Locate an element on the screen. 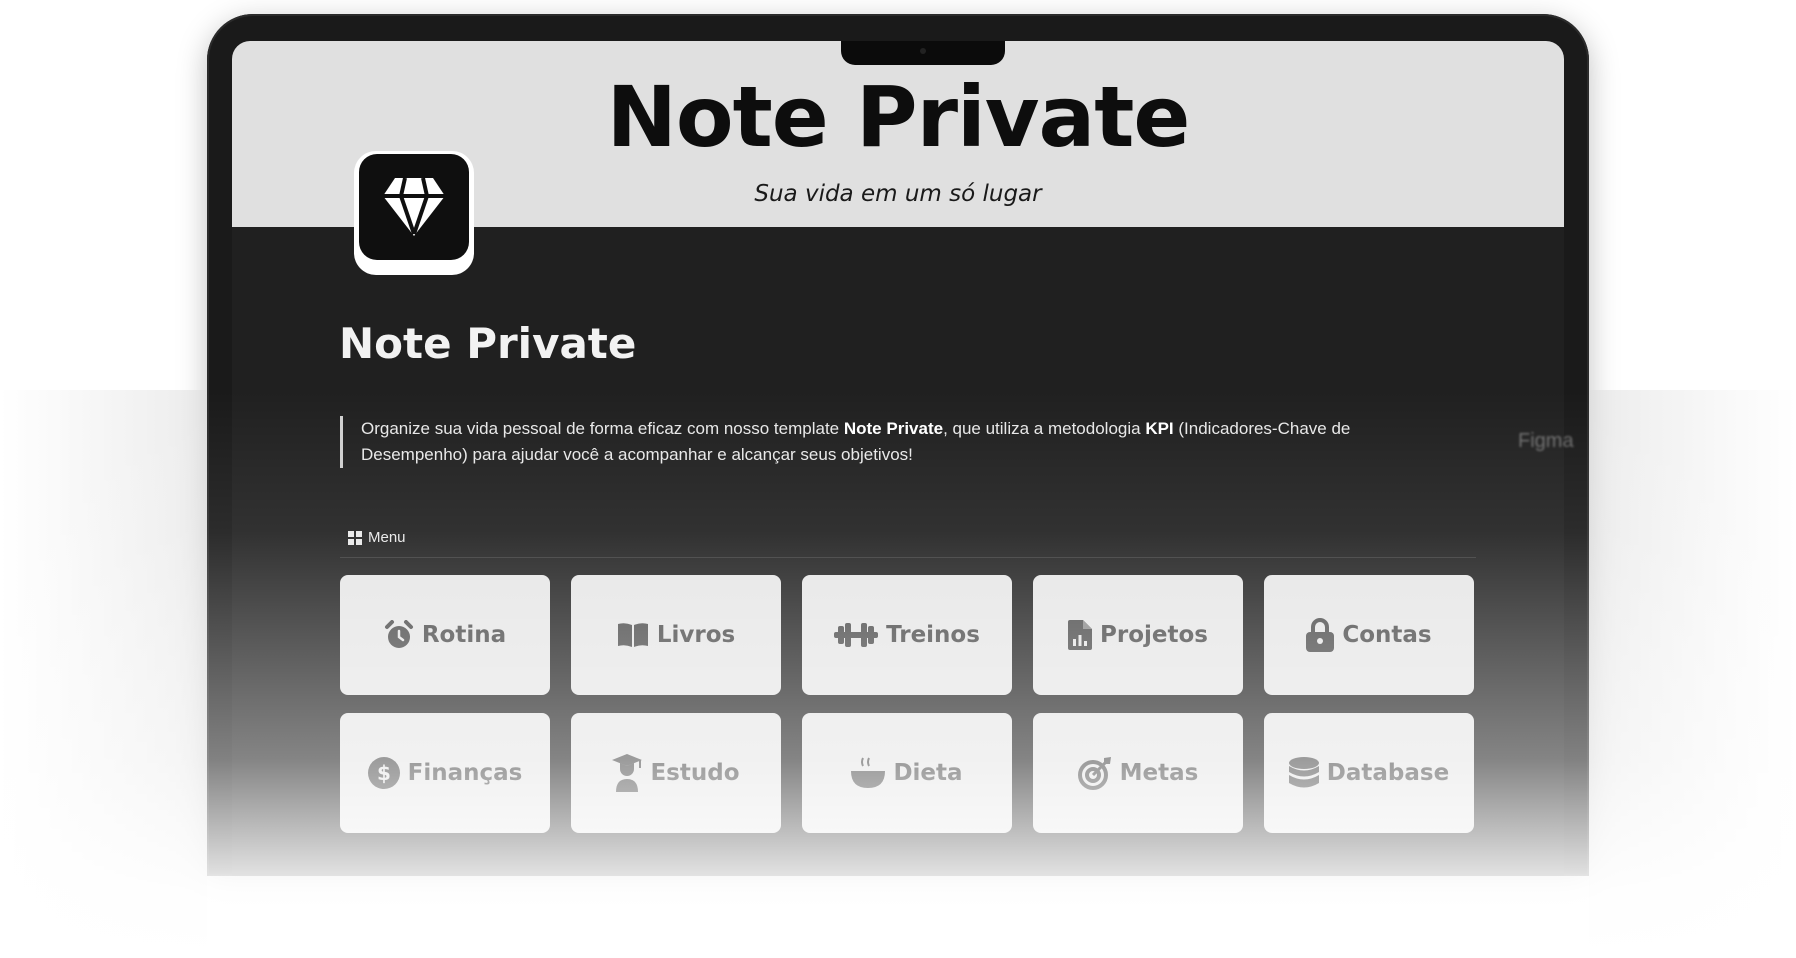 This screenshot has height=958, width=1796. menu-header: Menu is located at coordinates (377, 537).